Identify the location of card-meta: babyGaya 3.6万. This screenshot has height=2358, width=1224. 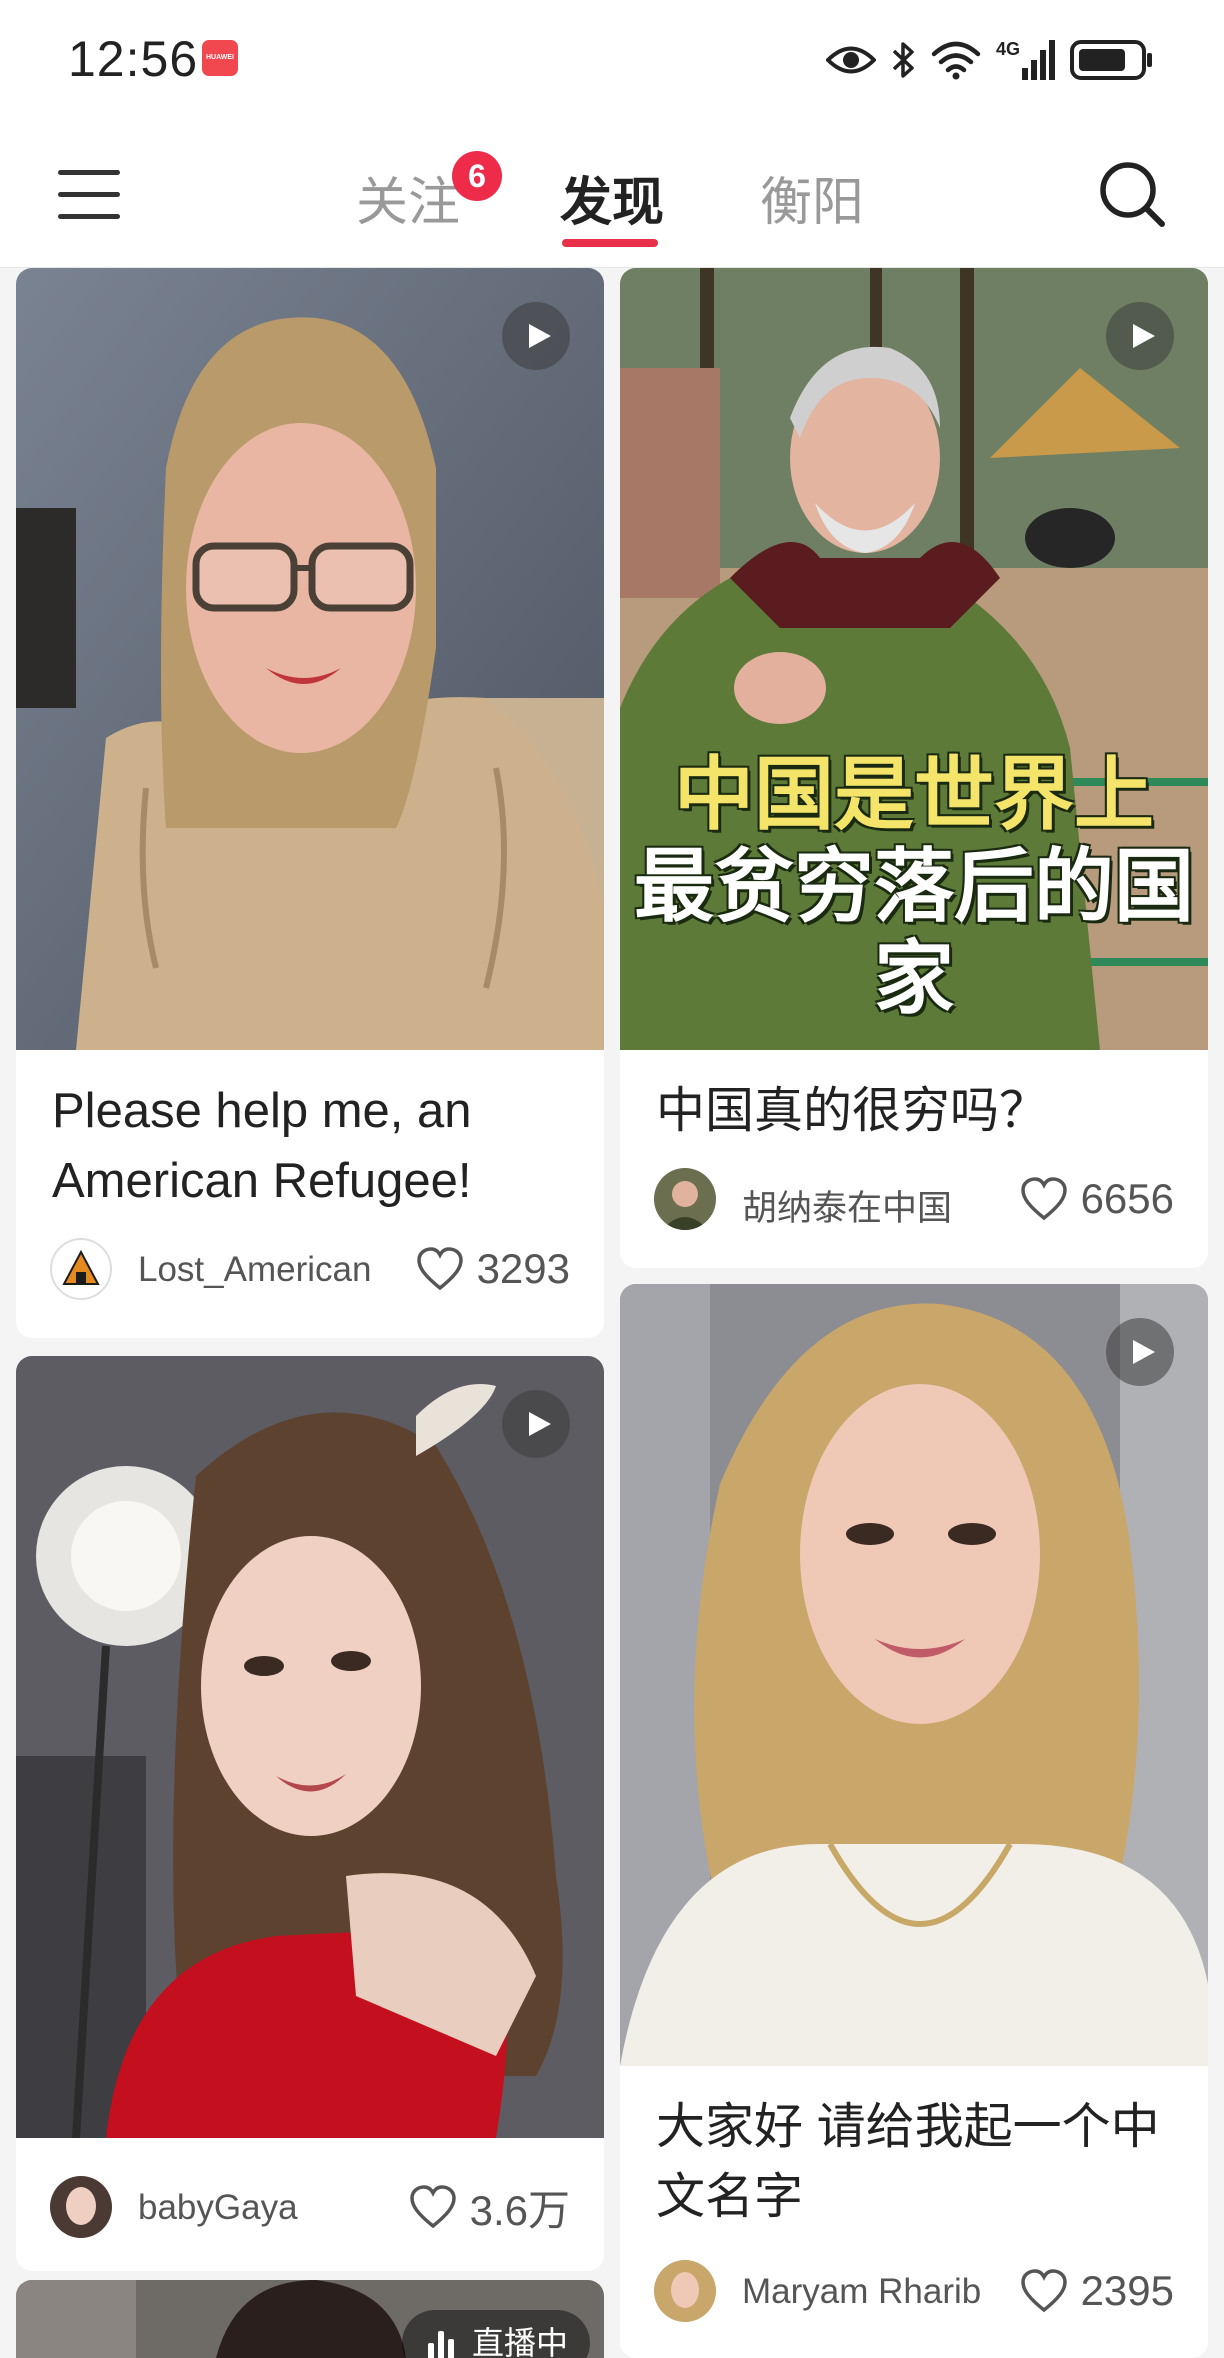
(310, 2207).